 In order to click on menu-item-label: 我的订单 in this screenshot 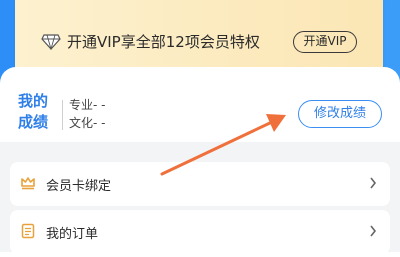, I will do `click(72, 234)`.